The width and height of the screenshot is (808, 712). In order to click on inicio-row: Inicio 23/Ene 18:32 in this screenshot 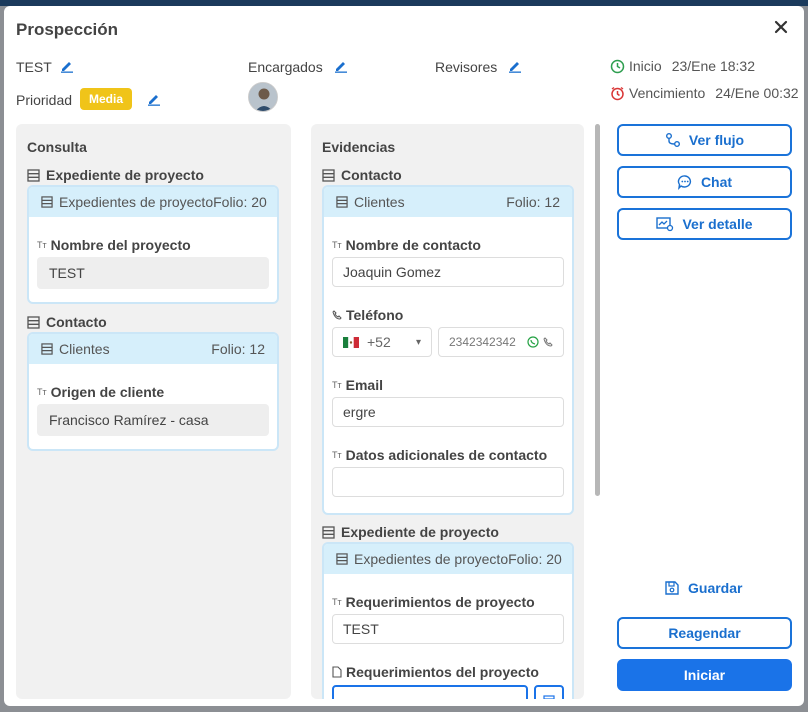, I will do `click(682, 66)`.